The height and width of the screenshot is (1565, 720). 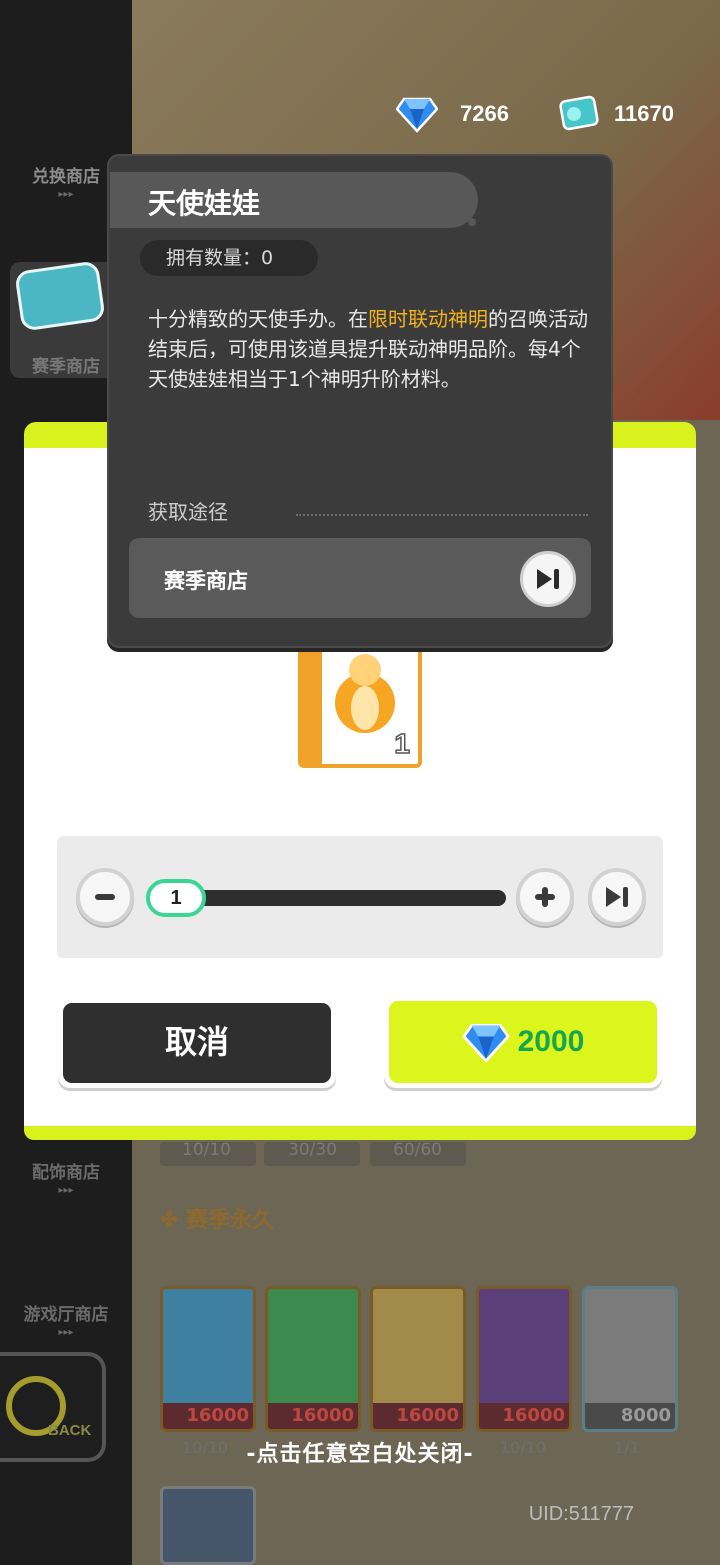 I want to click on cancel-label: 取消, so click(x=197, y=1043).